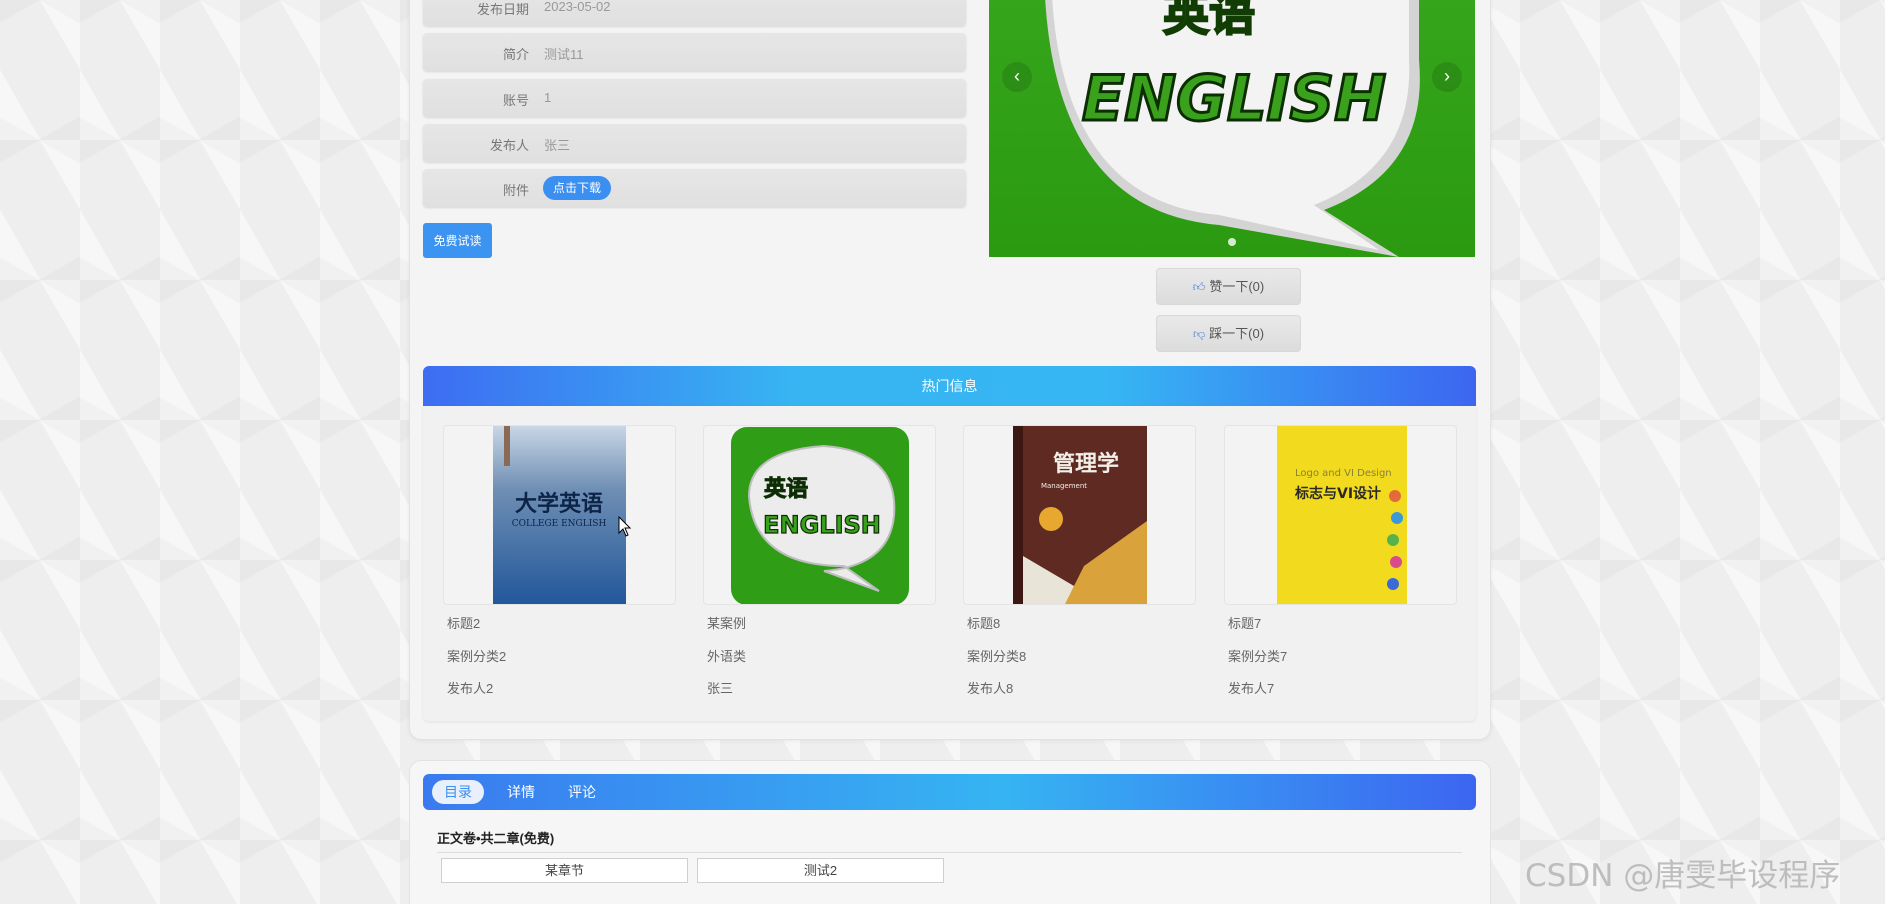 The image size is (1885, 904). I want to click on info-row-account: 账号 1, so click(694, 98).